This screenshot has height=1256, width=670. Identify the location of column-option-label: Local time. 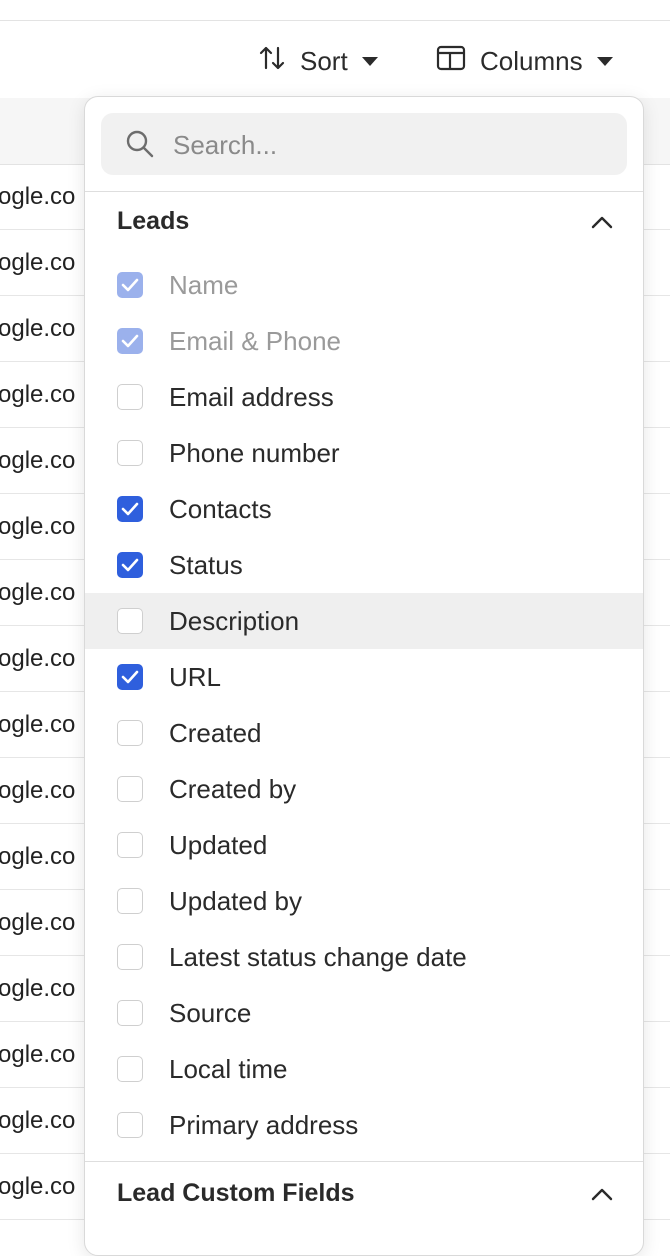
(228, 1068).